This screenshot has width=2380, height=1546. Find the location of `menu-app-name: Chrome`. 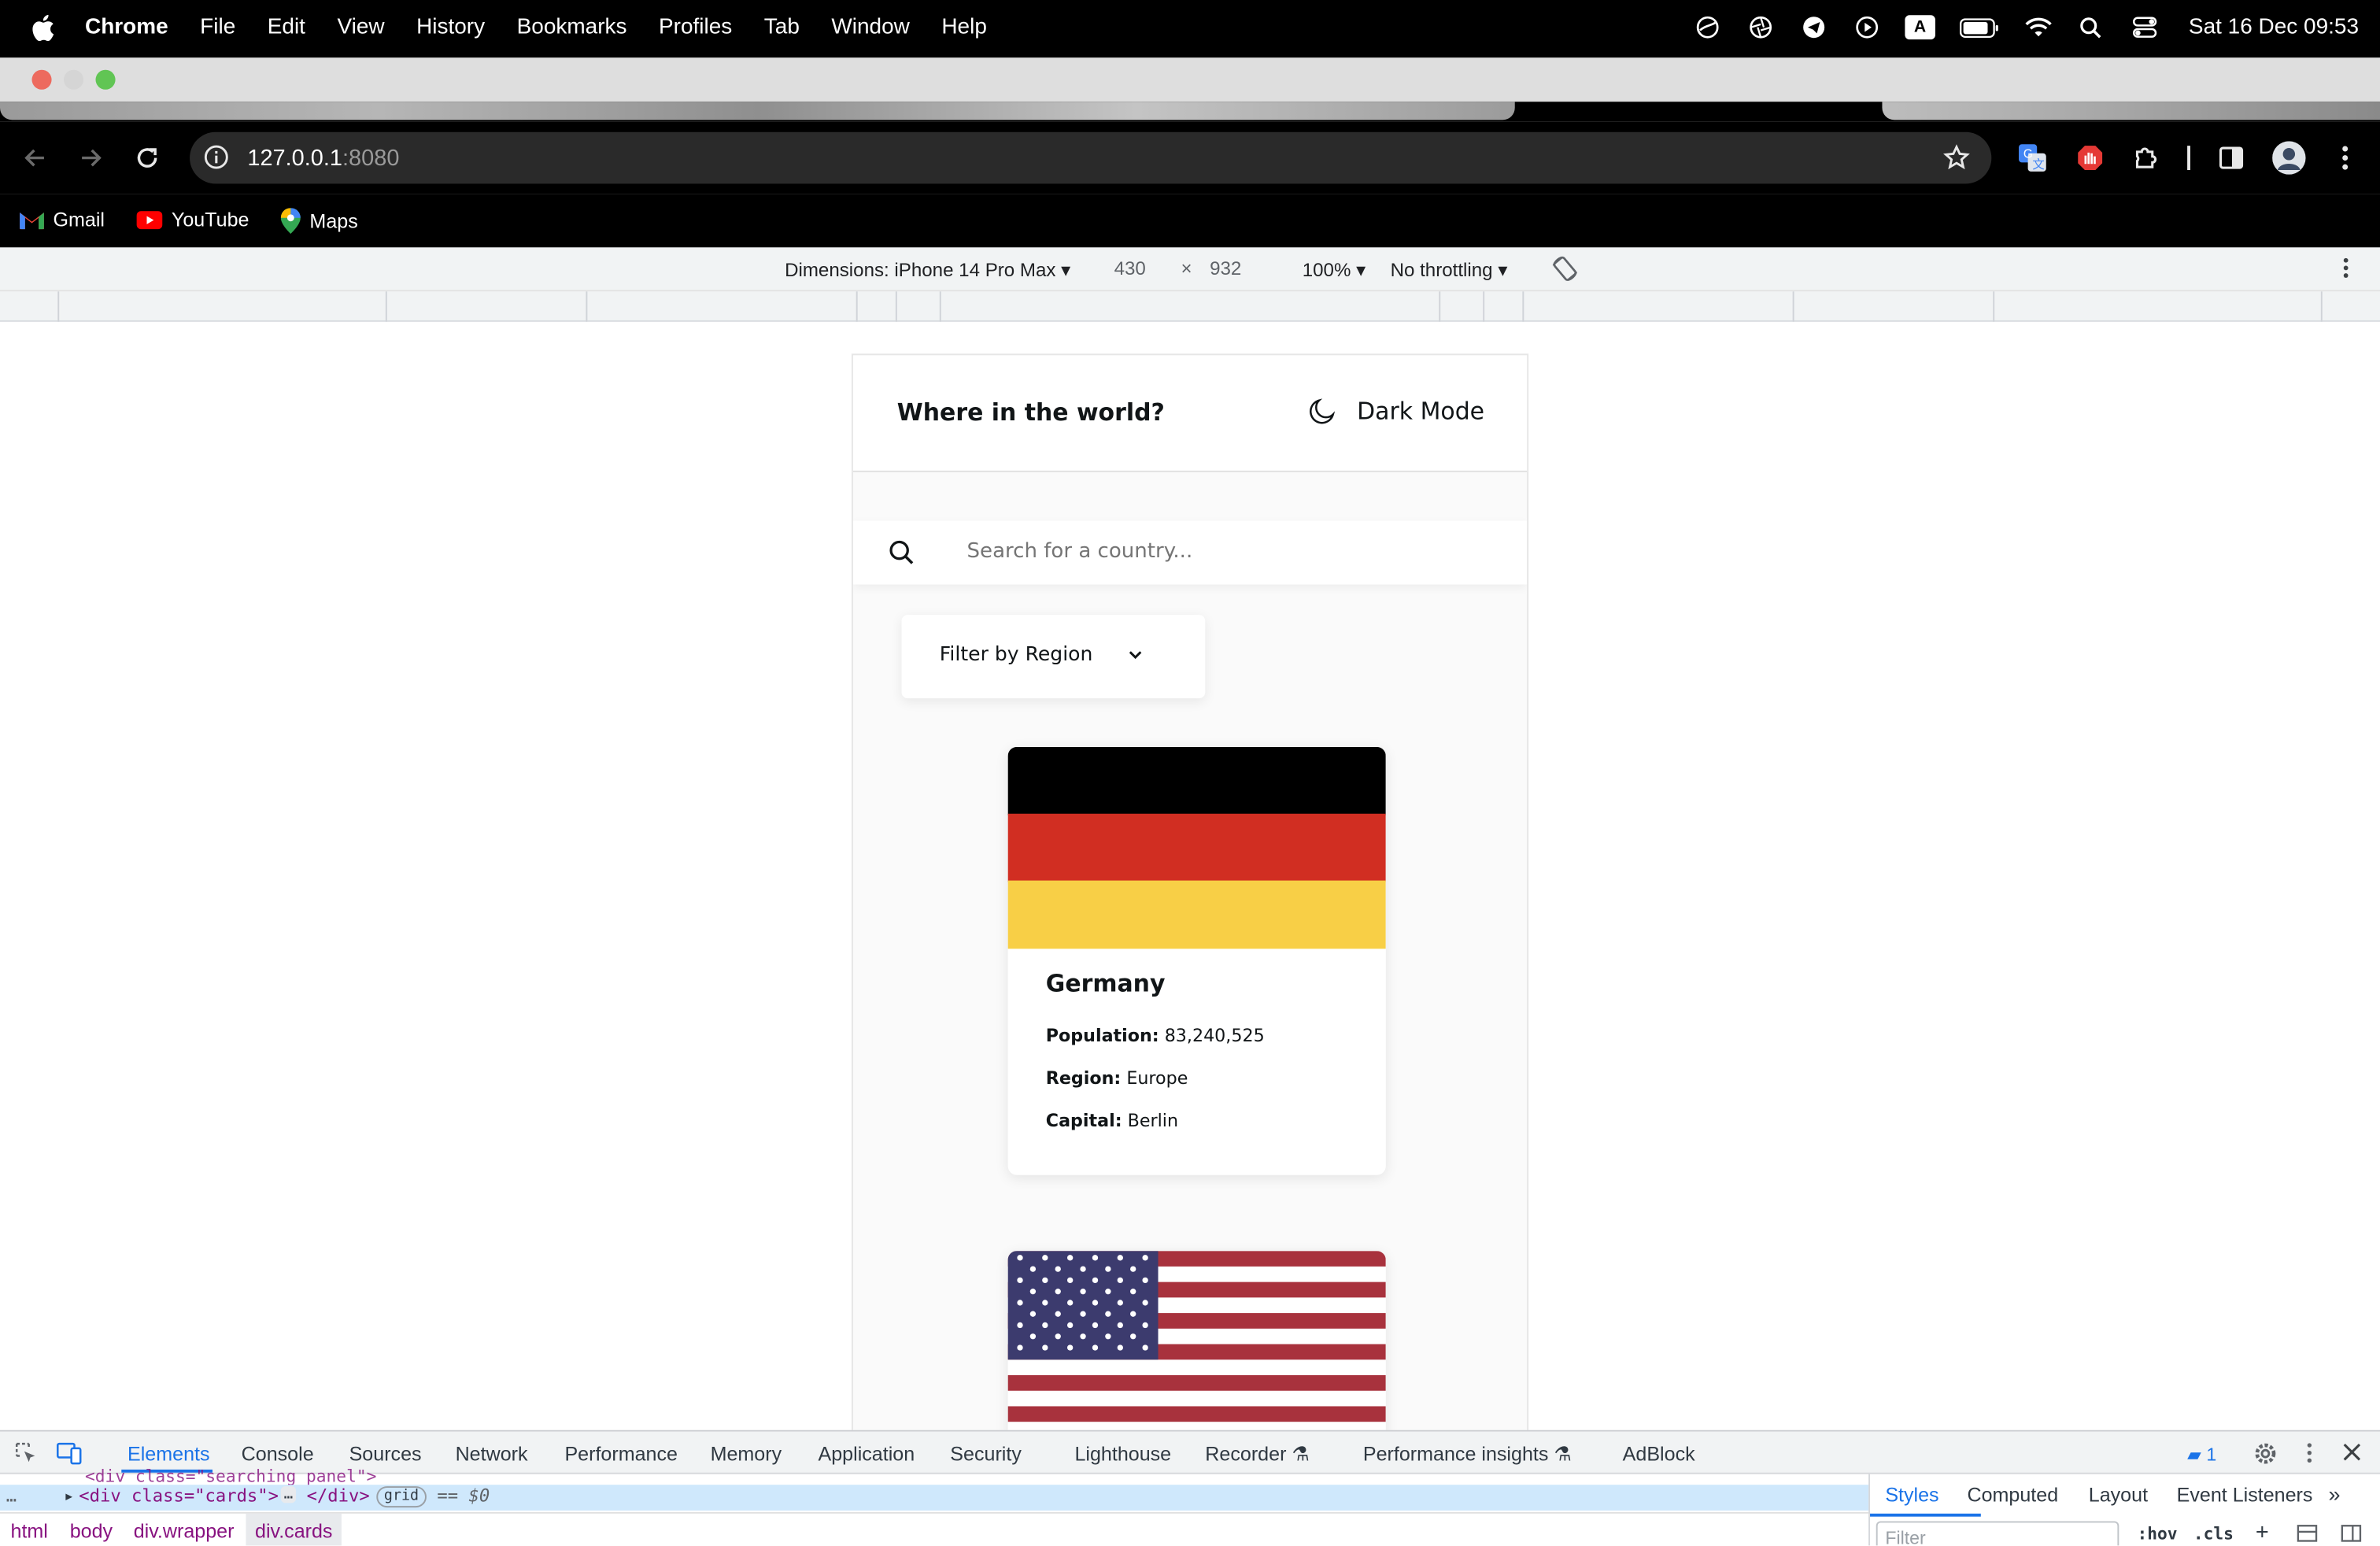

menu-app-name: Chrome is located at coordinates (126, 27).